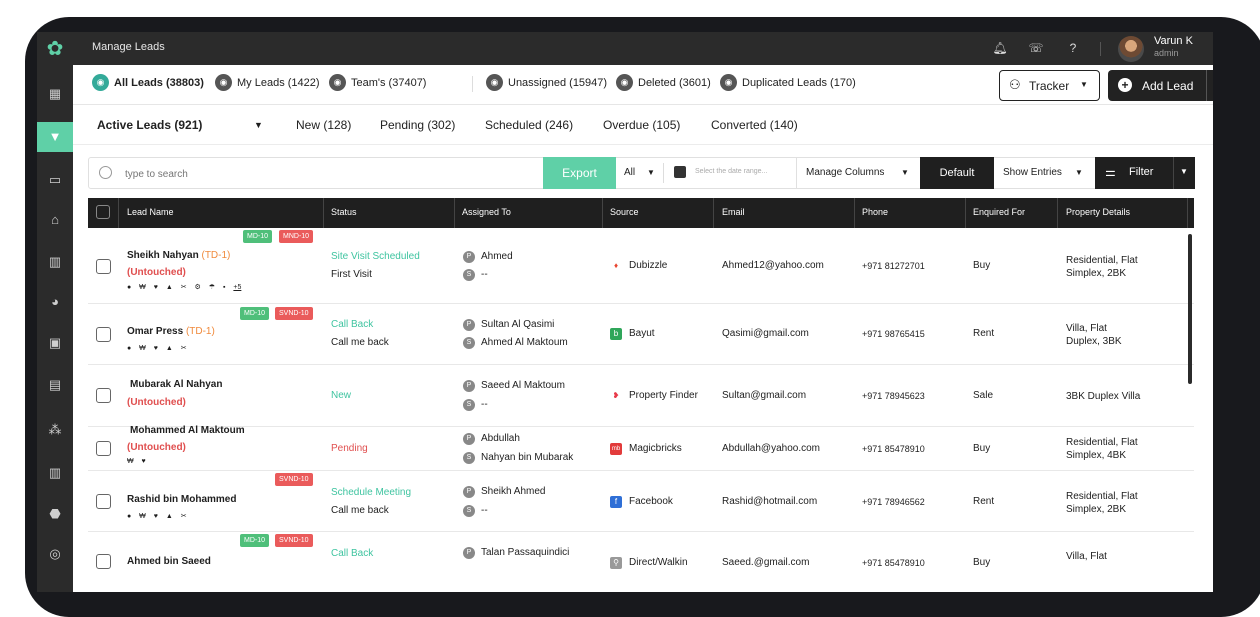  What do you see at coordinates (296, 236) in the screenshot?
I see `mnd-badge: MND-10` at bounding box center [296, 236].